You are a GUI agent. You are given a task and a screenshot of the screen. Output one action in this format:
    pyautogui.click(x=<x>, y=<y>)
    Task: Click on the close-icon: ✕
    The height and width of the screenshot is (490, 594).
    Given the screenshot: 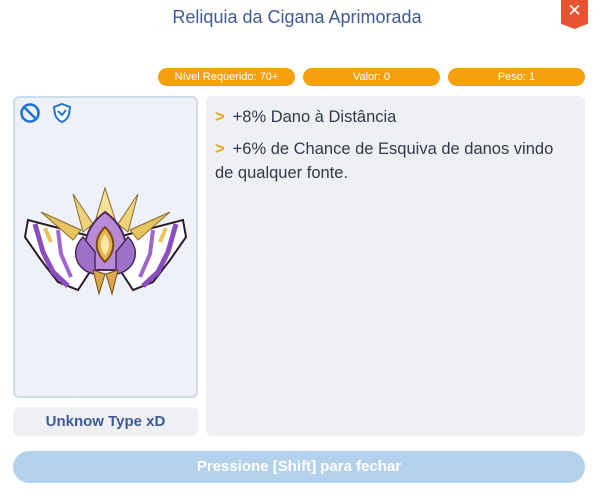 What is the action you would take?
    pyautogui.click(x=574, y=11)
    